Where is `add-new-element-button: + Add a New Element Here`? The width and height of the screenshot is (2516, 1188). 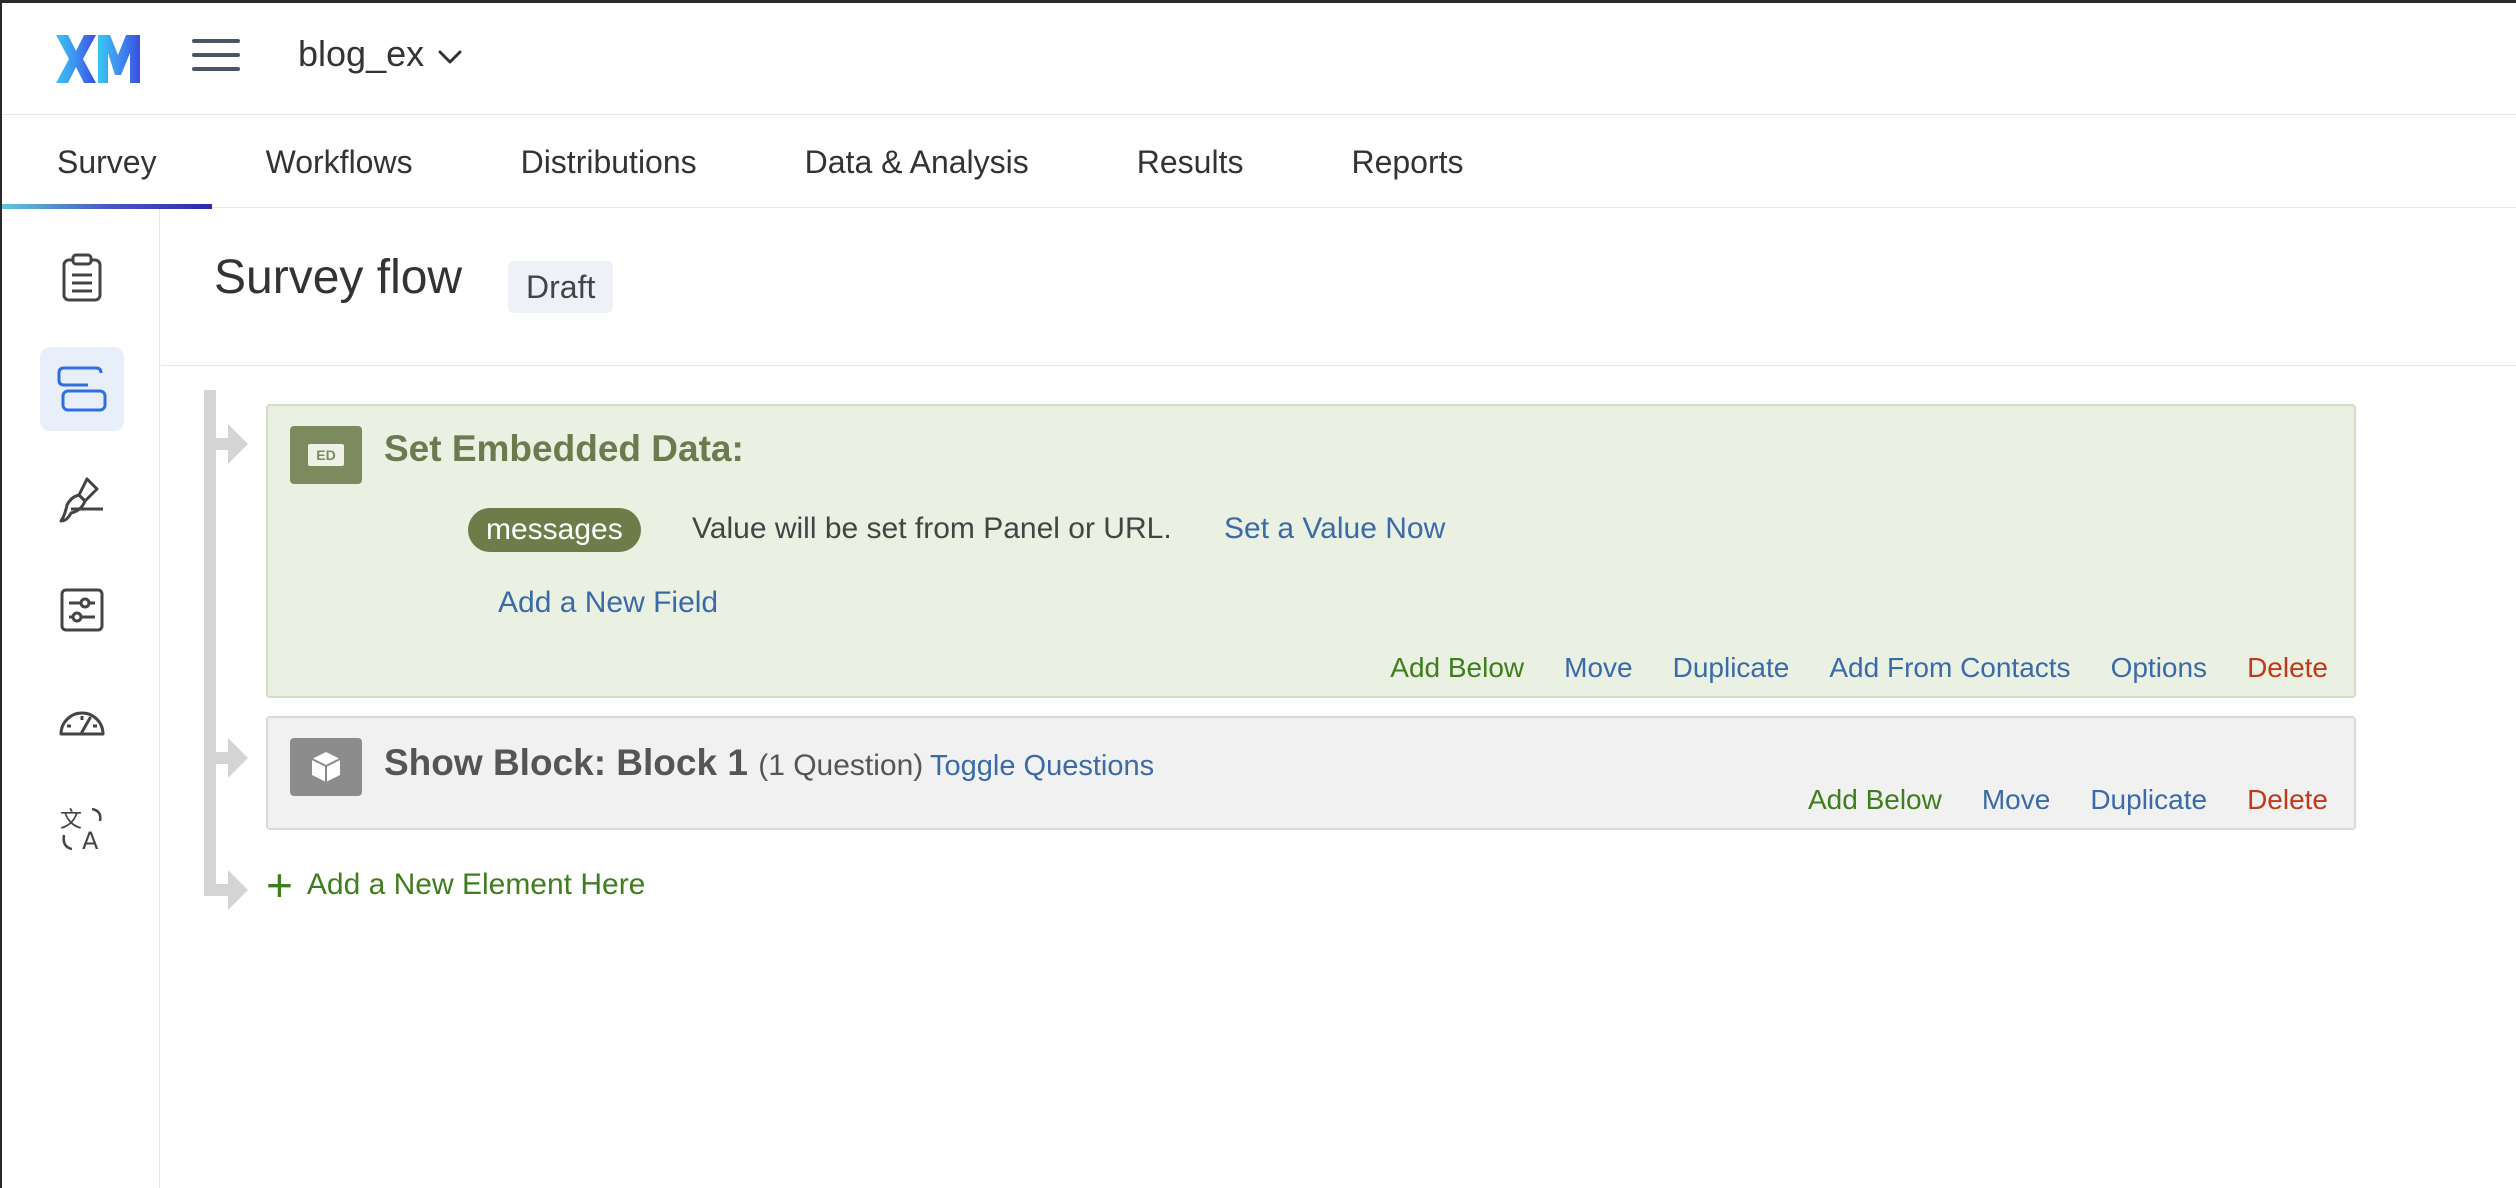
add-new-element-button: + Add a New Element Here is located at coordinates (456, 885).